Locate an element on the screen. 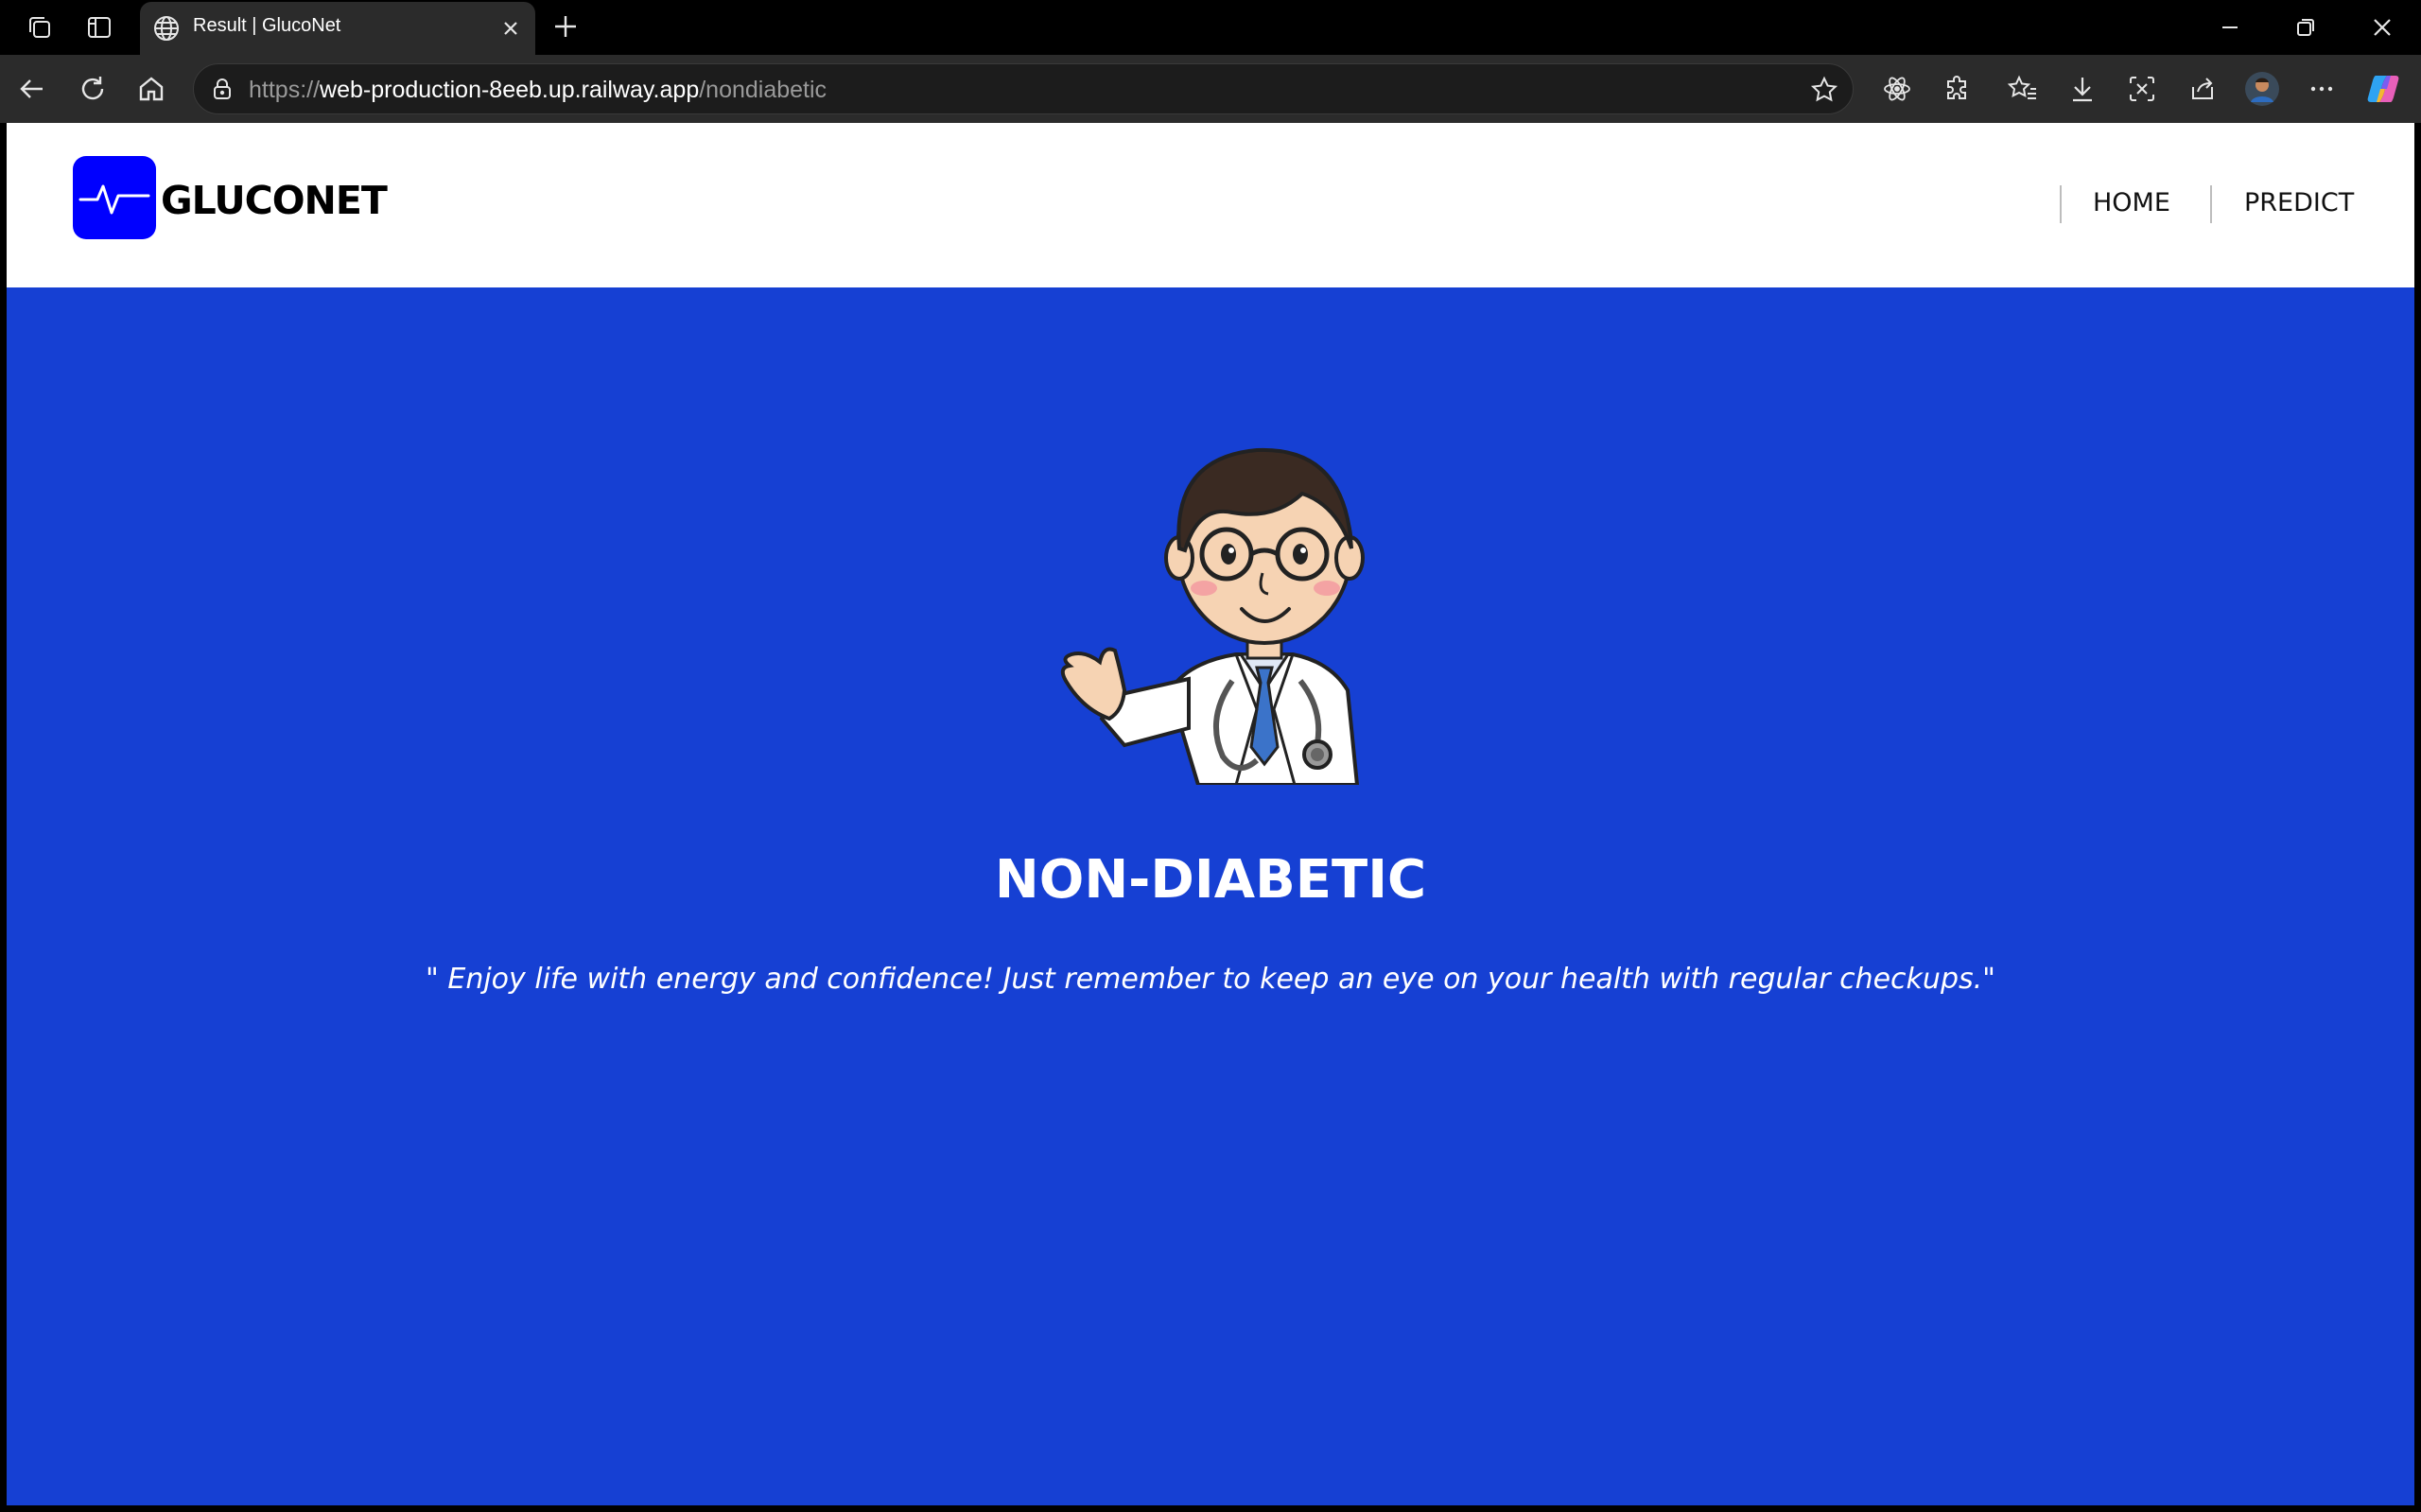  heartbeat-pulse-icon is located at coordinates (114, 199).